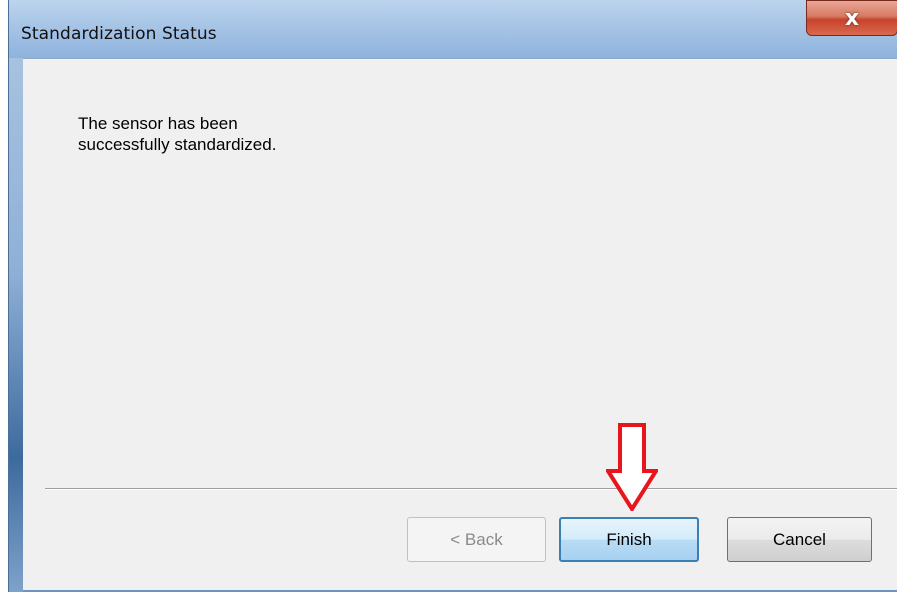  I want to click on status-message-line-1: The sensor has been, so click(158, 123).